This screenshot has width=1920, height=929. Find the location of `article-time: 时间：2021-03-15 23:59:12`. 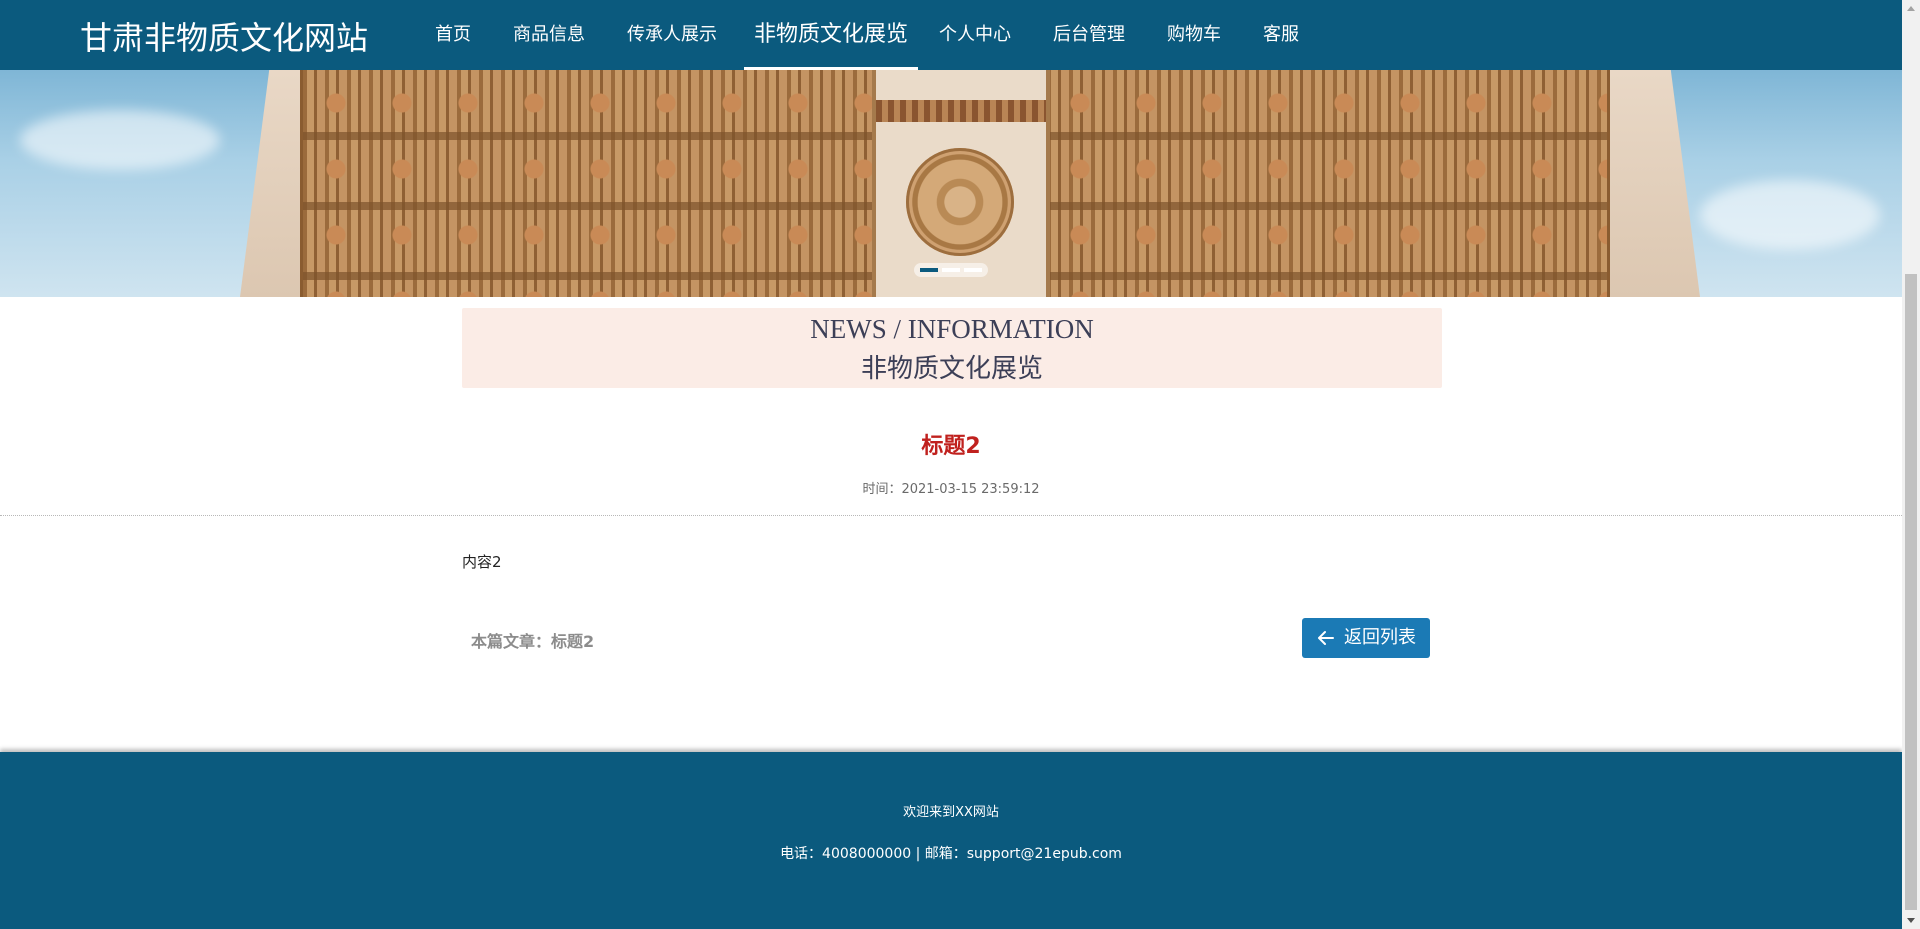

article-time: 时间：2021-03-15 23:59:12 is located at coordinates (951, 489).